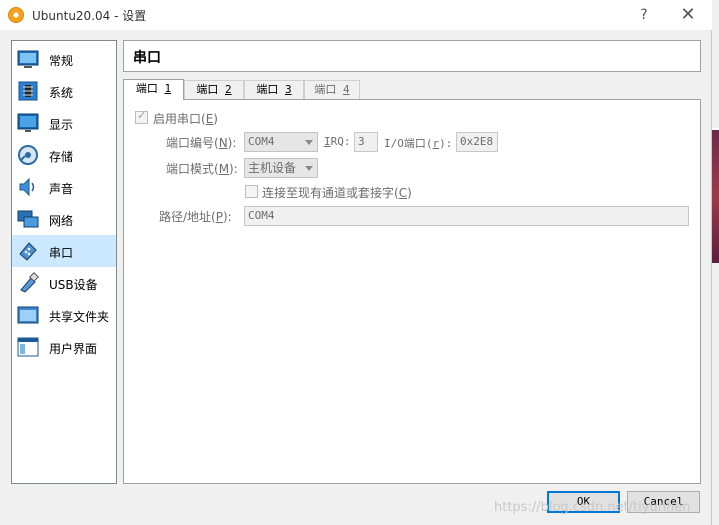 The image size is (719, 525). Describe the element at coordinates (346, 89) in the screenshot. I see `tab-key: 4` at that location.